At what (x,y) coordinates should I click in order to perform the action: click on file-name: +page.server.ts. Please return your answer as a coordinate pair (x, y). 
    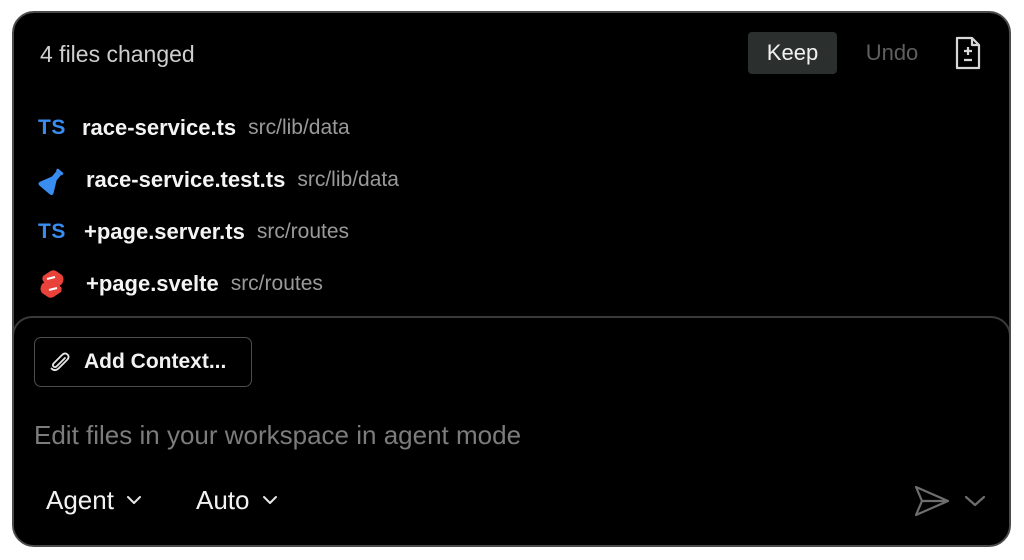
    Looking at the image, I should click on (164, 231).